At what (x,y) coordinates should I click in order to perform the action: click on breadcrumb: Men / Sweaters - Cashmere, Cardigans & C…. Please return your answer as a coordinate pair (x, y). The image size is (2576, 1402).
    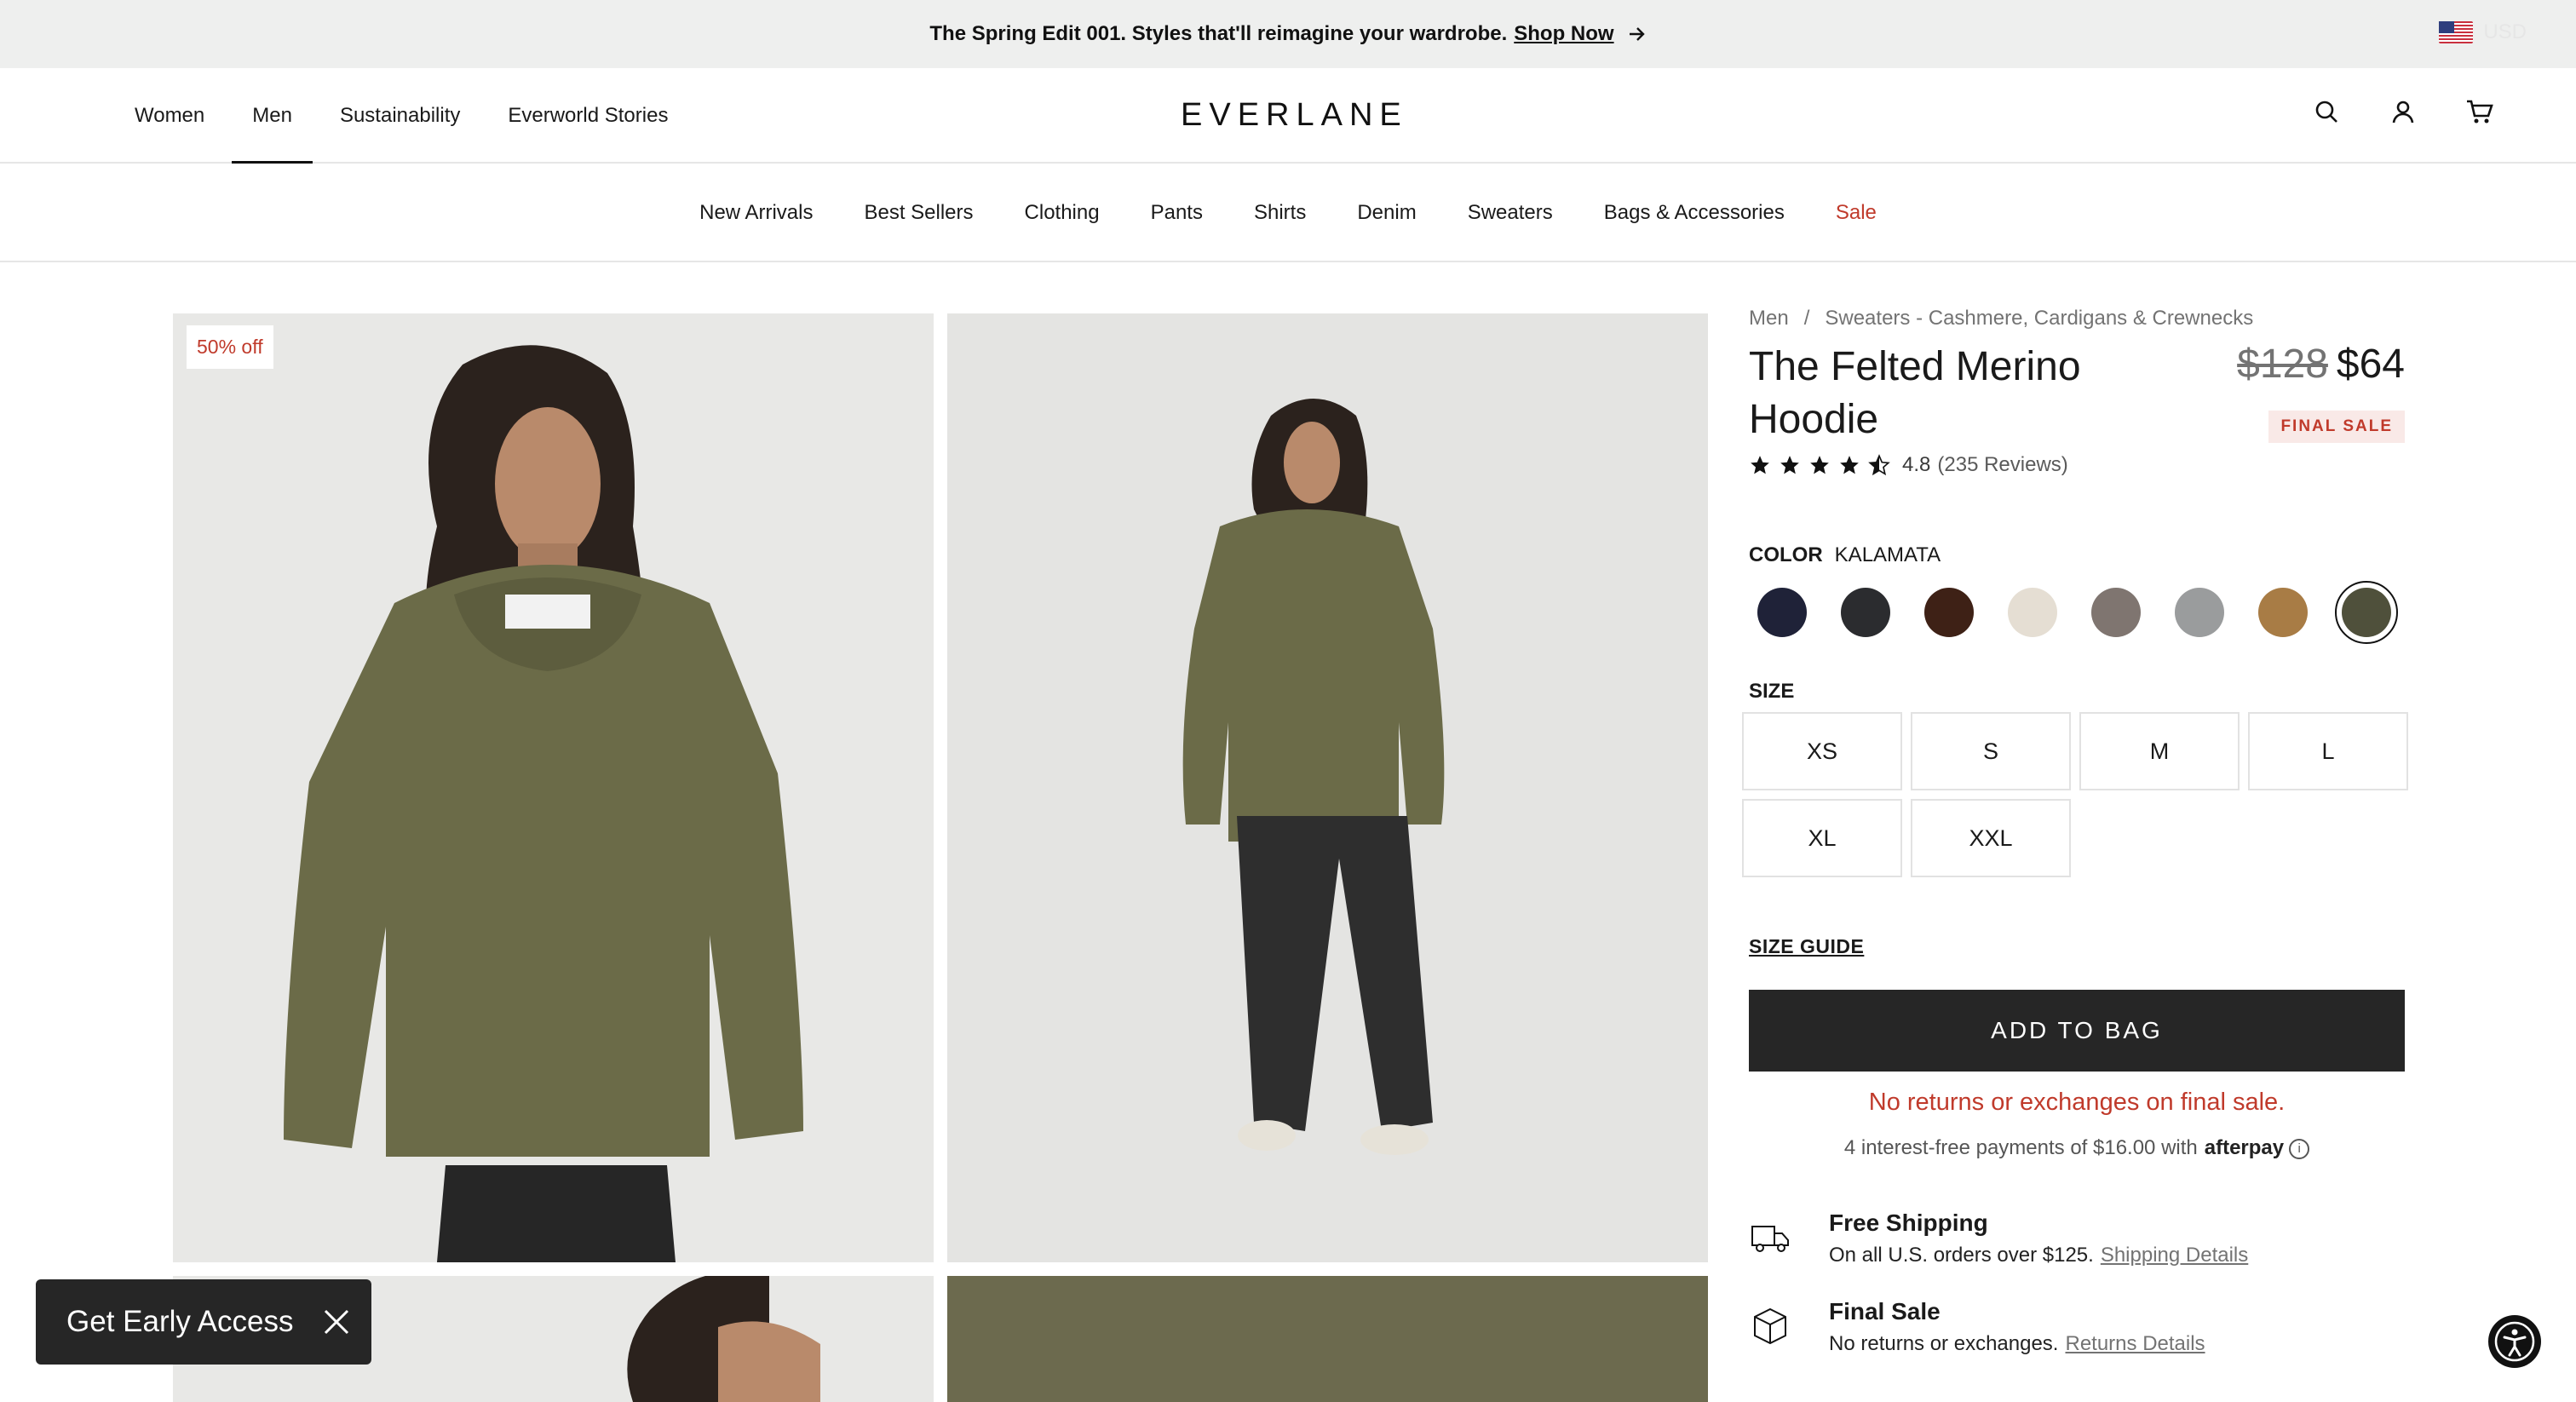
    Looking at the image, I should click on (2077, 318).